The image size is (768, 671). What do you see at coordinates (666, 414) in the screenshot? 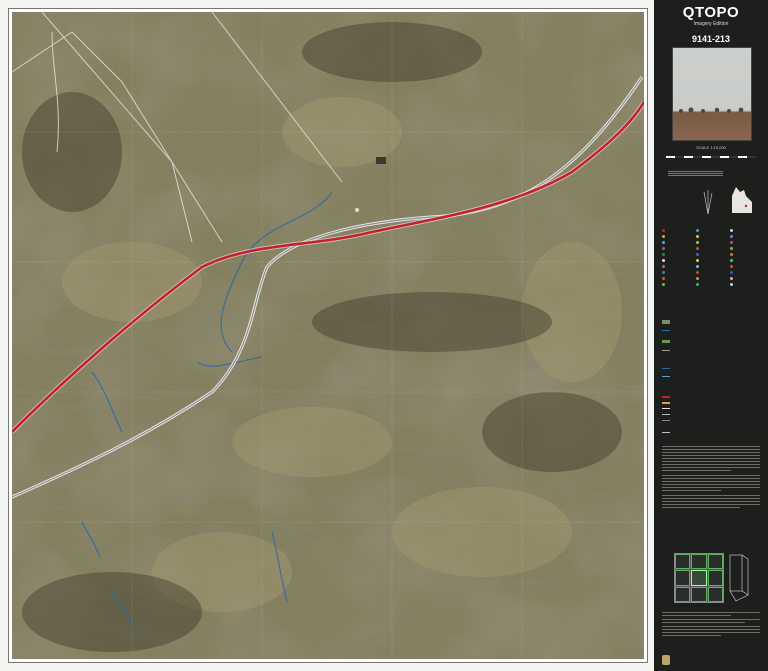
I see `legend-track` at bounding box center [666, 414].